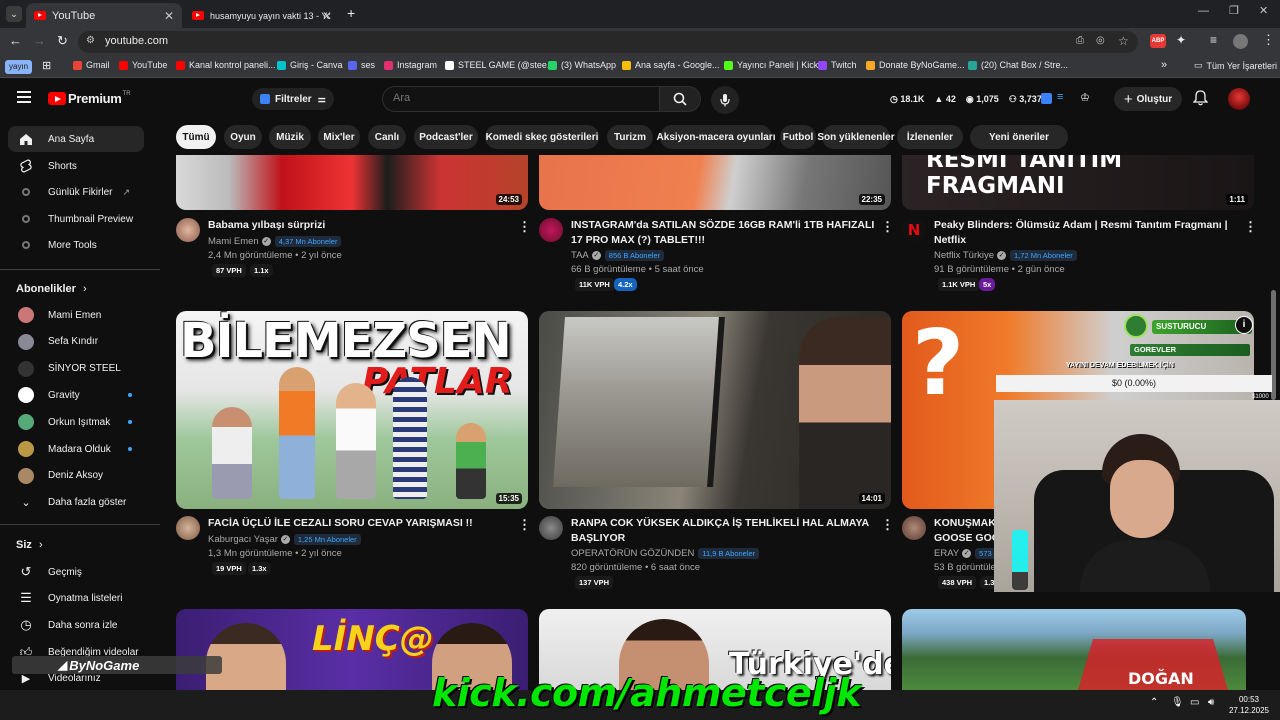 This screenshot has height=720, width=1280. I want to click on sidebar-subscription: SİNYOR STEEL, so click(76, 369).